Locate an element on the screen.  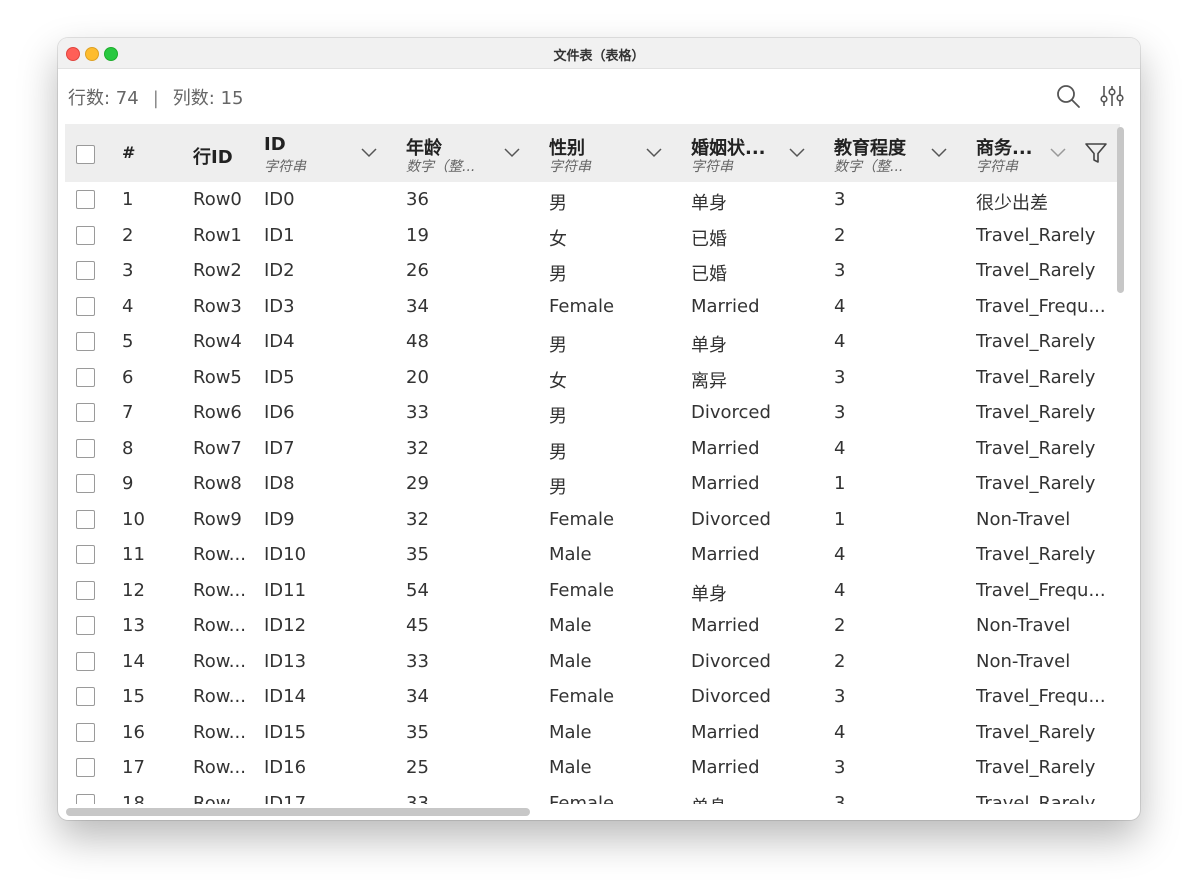
table-cell: 单身 is located at coordinates (709, 203).